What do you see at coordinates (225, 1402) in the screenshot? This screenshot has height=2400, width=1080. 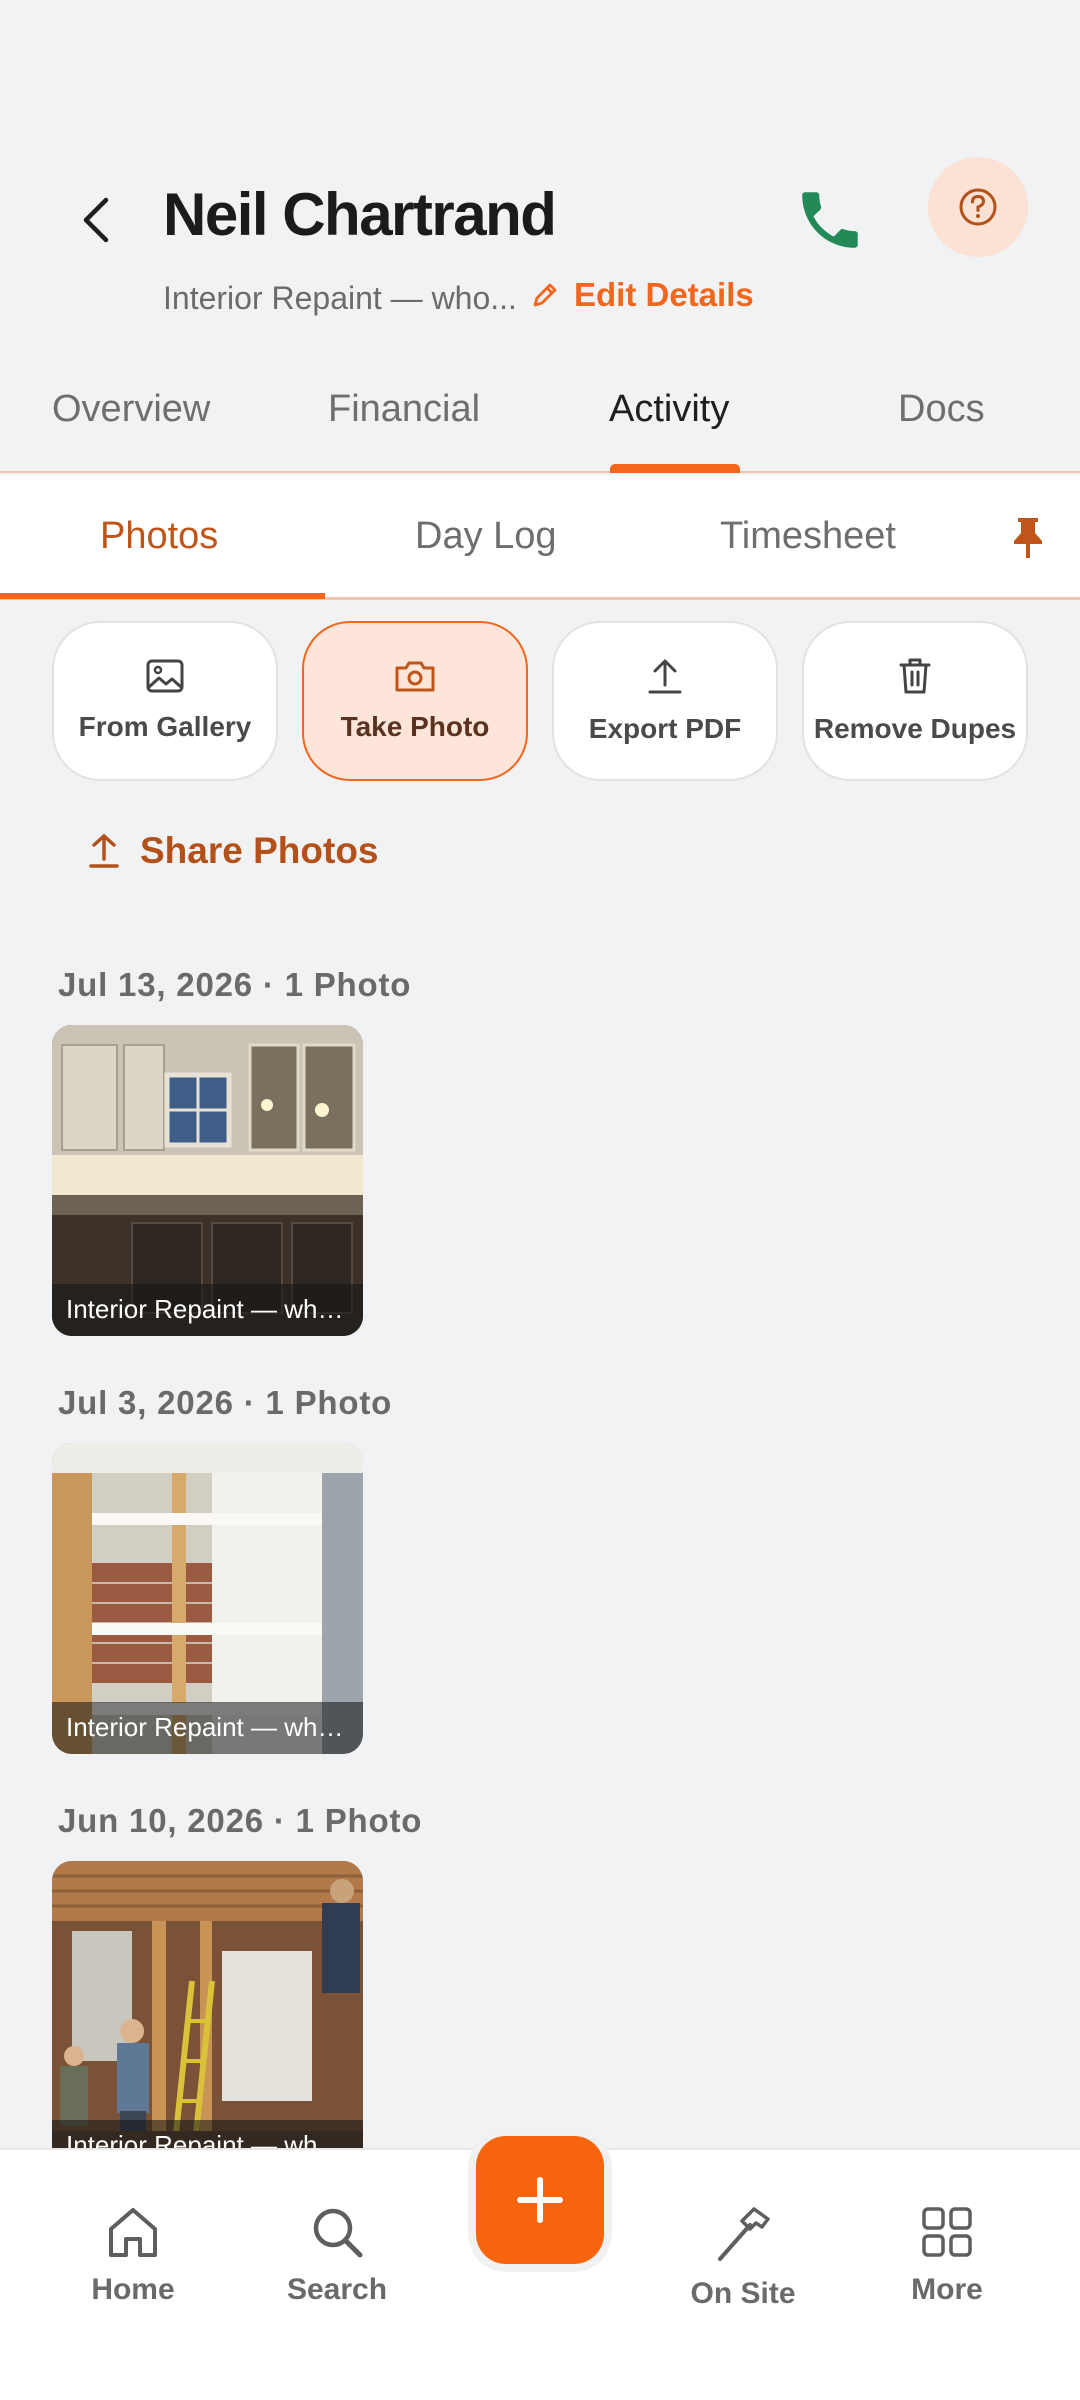 I see `photo-group-date: Jul 3, 2026 · 1 Photo` at bounding box center [225, 1402].